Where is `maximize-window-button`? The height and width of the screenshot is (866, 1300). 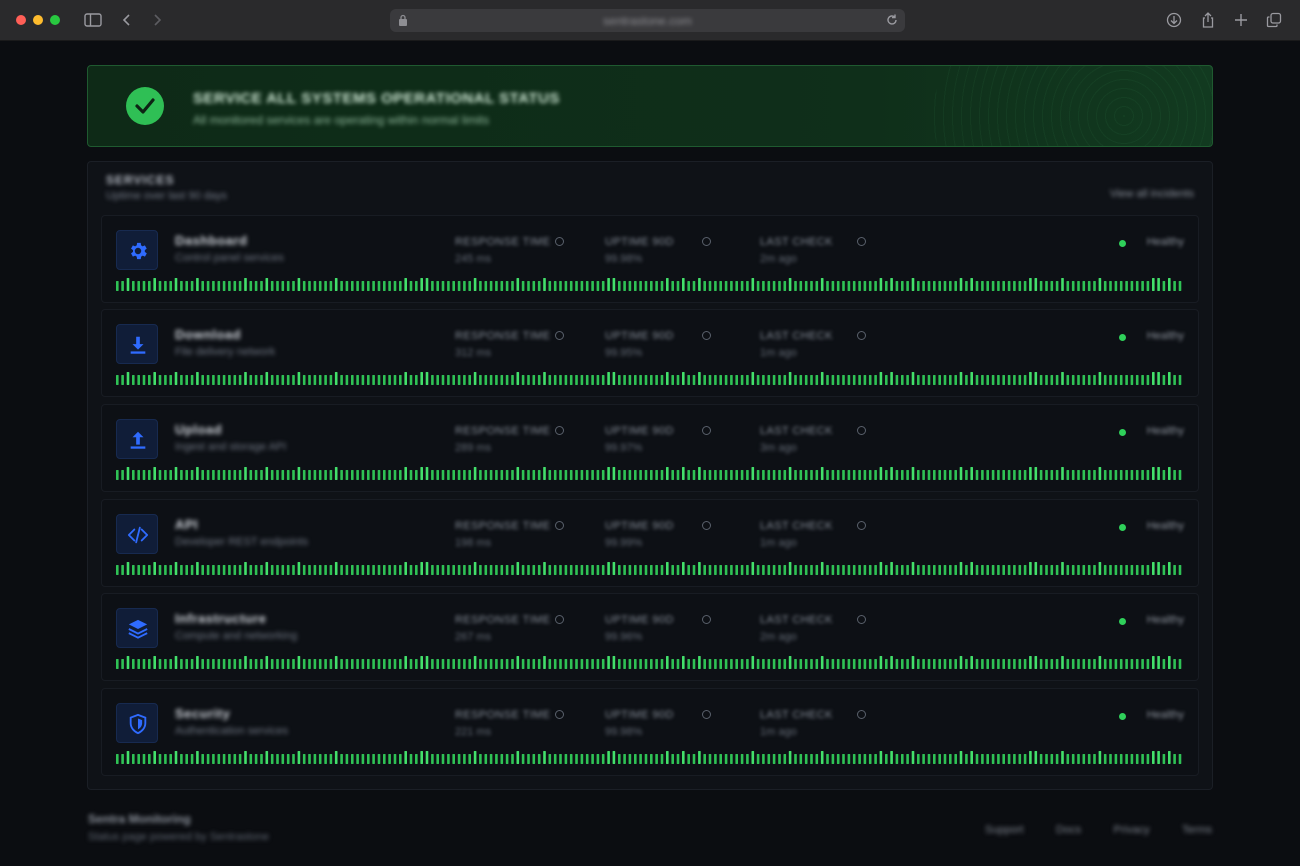
maximize-window-button is located at coordinates (55, 20).